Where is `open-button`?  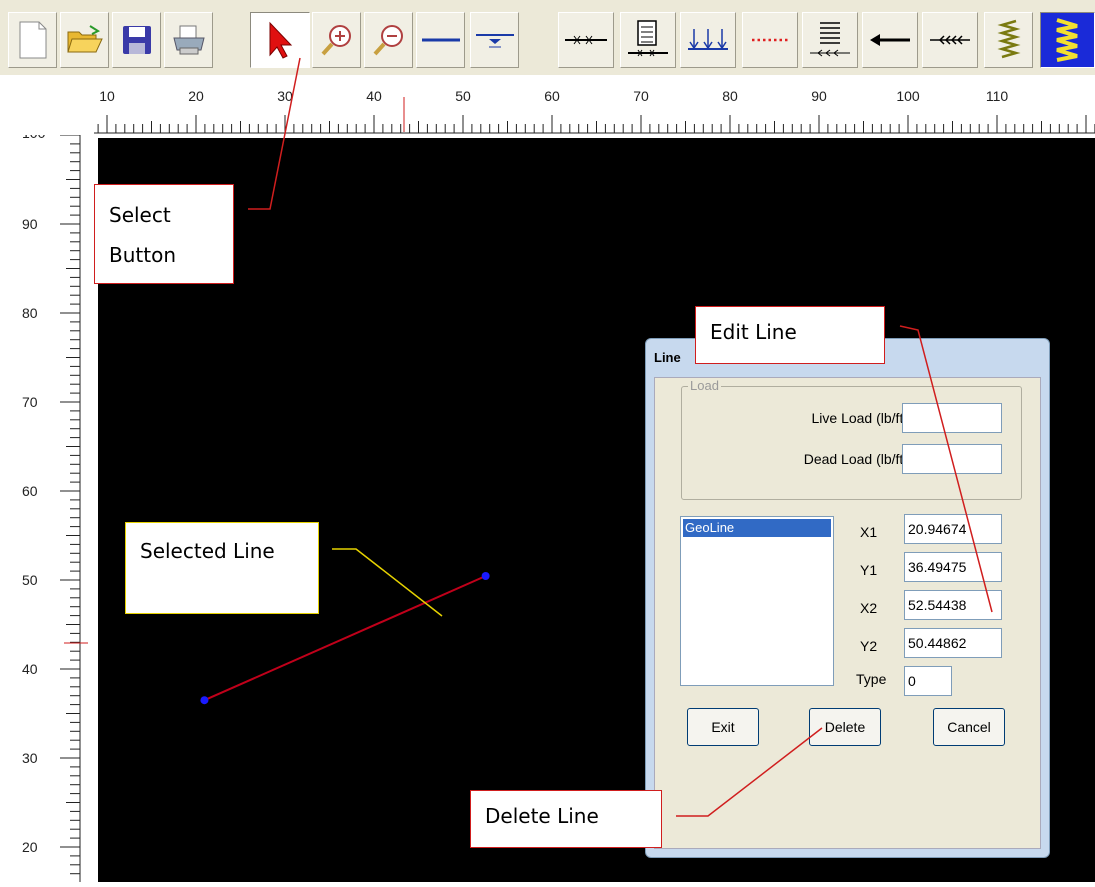
open-button is located at coordinates (84, 40).